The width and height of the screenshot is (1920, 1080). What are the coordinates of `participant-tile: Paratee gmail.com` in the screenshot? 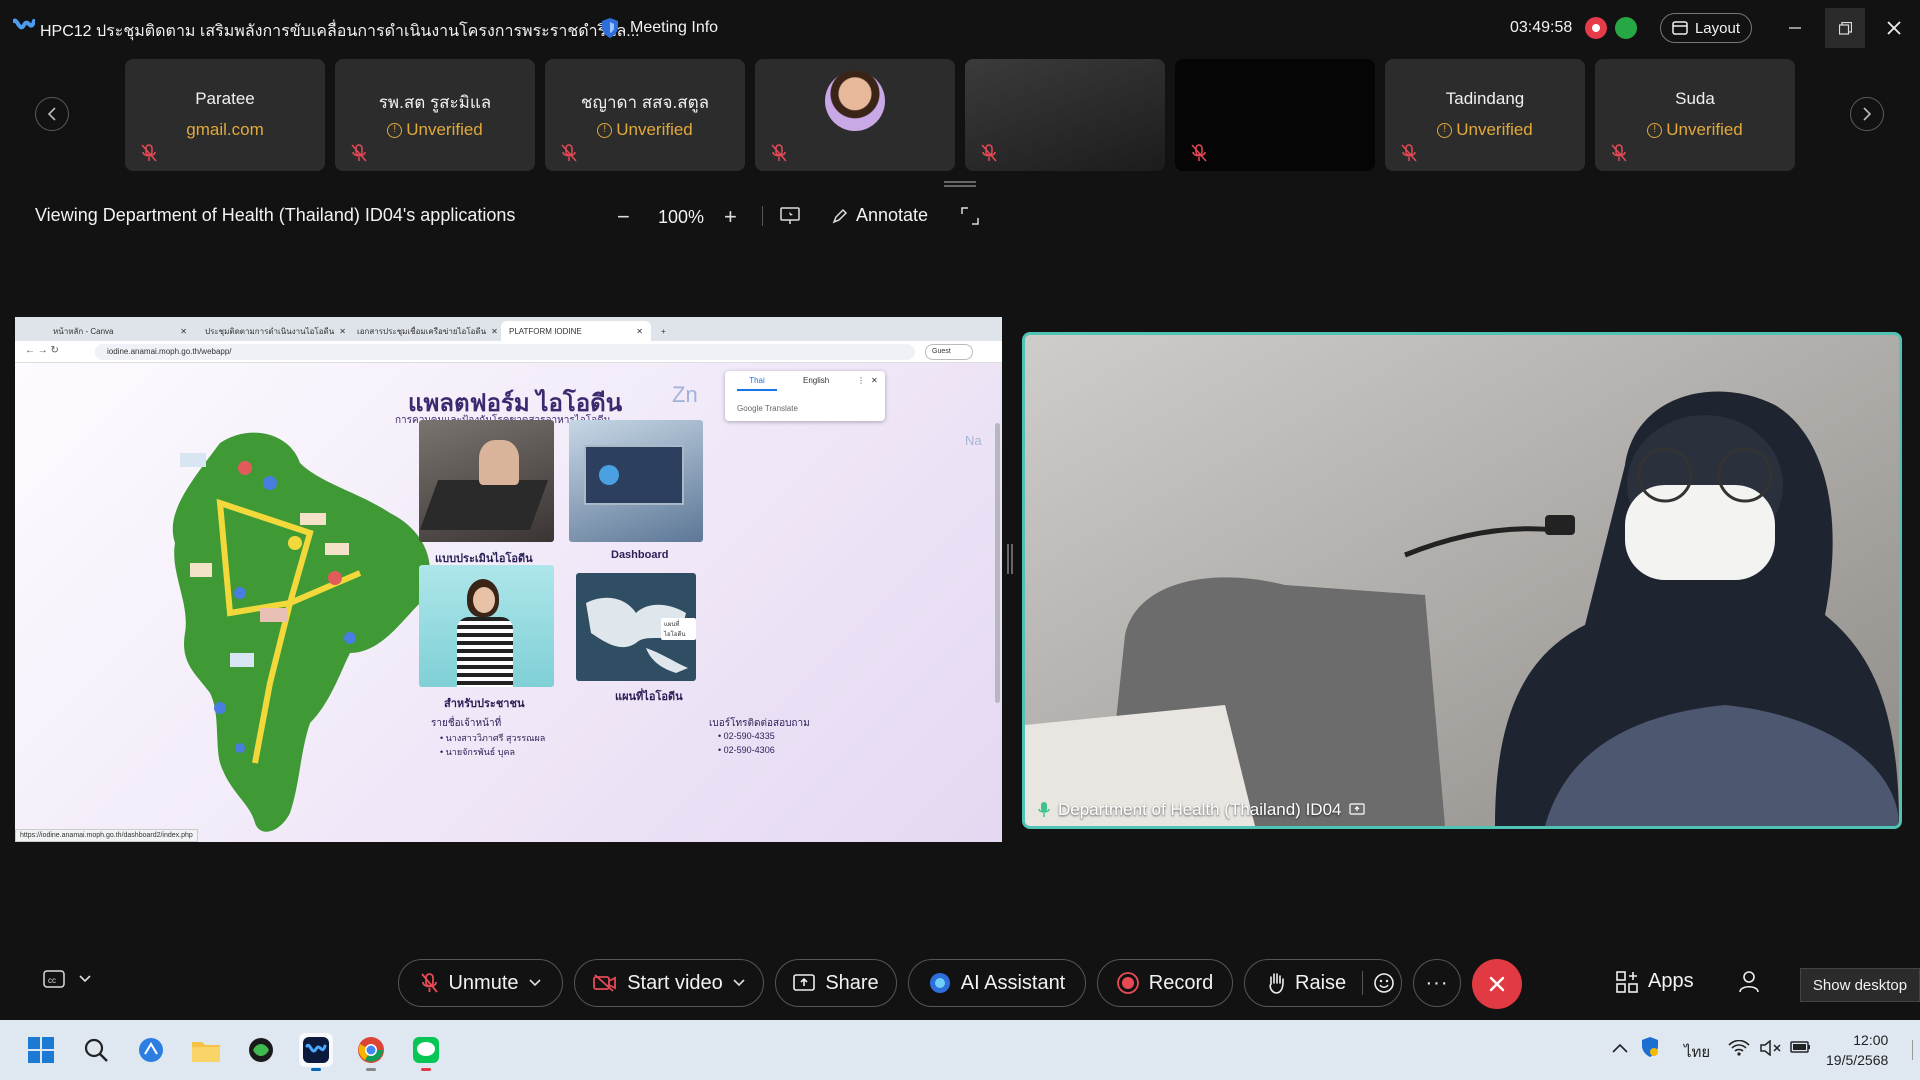 It's located at (225, 115).